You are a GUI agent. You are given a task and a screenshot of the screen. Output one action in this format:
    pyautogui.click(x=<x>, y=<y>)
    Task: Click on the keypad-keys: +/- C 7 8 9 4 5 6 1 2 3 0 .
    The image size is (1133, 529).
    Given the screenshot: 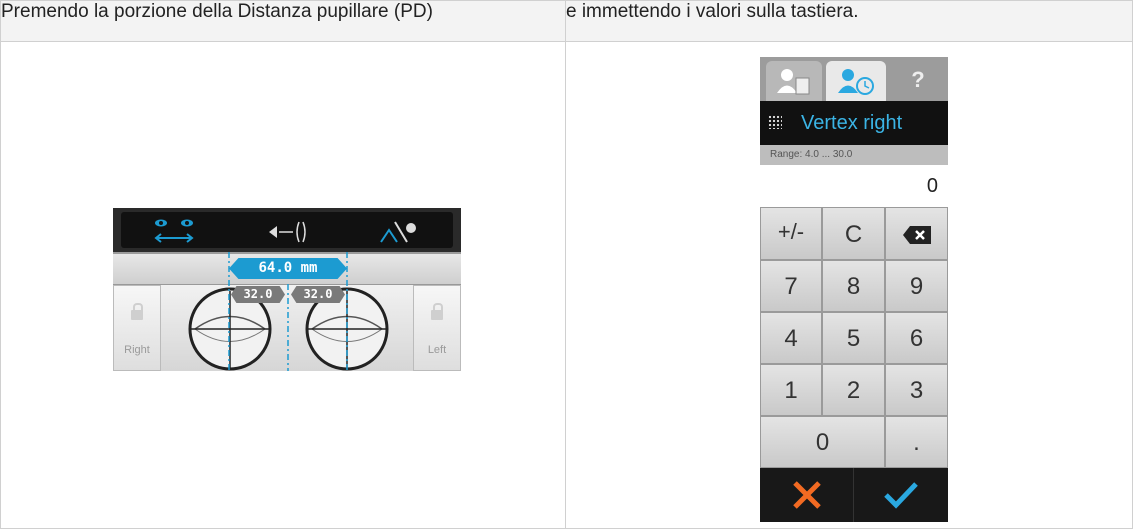 What is the action you would take?
    pyautogui.click(x=854, y=337)
    